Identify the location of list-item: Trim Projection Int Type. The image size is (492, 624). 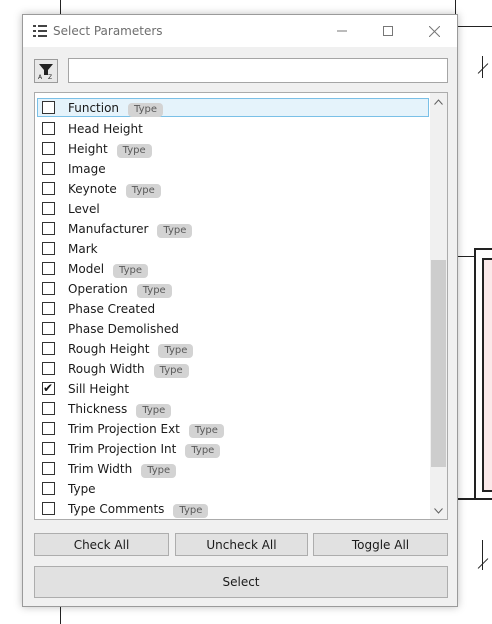
(233, 448).